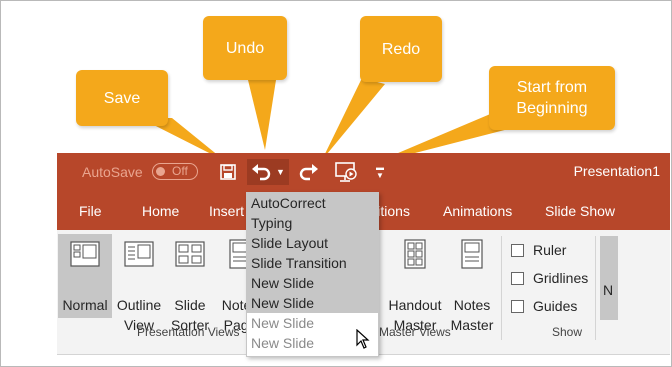 This screenshot has width=672, height=367. I want to click on toggle-knob, so click(160, 171).